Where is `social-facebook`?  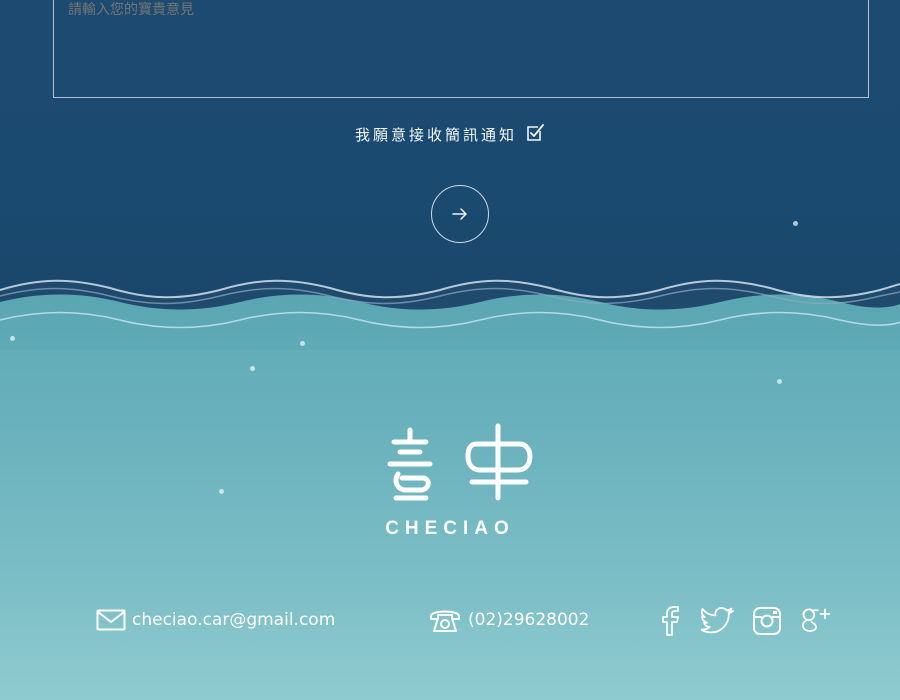
social-facebook is located at coordinates (669, 621).